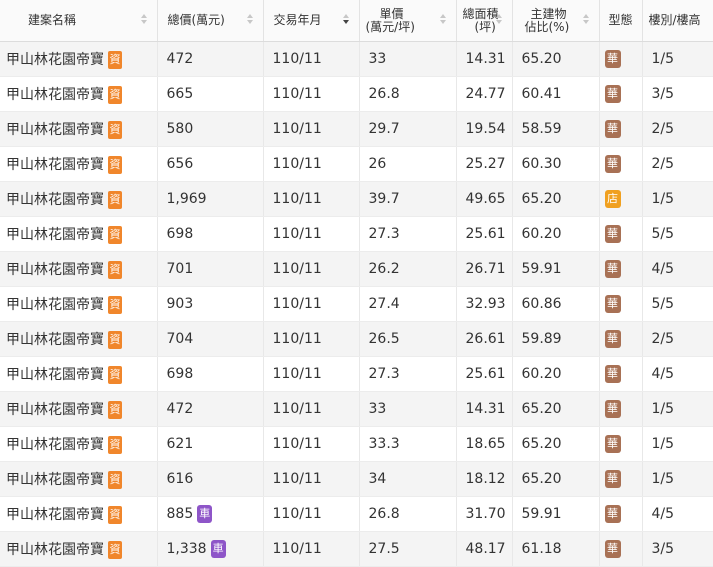 This screenshot has width=713, height=567. Describe the element at coordinates (356, 479) in the screenshot. I see `table-row: 甲山林花園帝寶資 616 110/11 34 18.12 65.20 華 1/5` at that location.